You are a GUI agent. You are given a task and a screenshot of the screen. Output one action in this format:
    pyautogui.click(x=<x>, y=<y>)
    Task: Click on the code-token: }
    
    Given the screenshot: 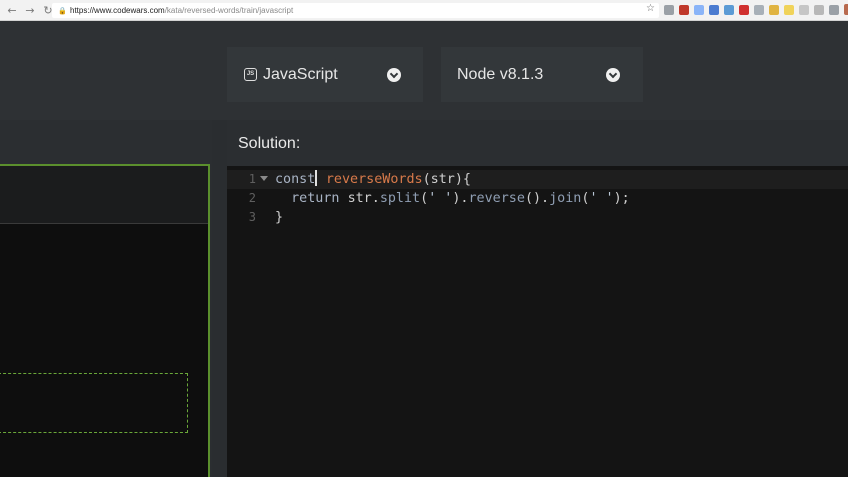 What is the action you would take?
    pyautogui.click(x=279, y=217)
    